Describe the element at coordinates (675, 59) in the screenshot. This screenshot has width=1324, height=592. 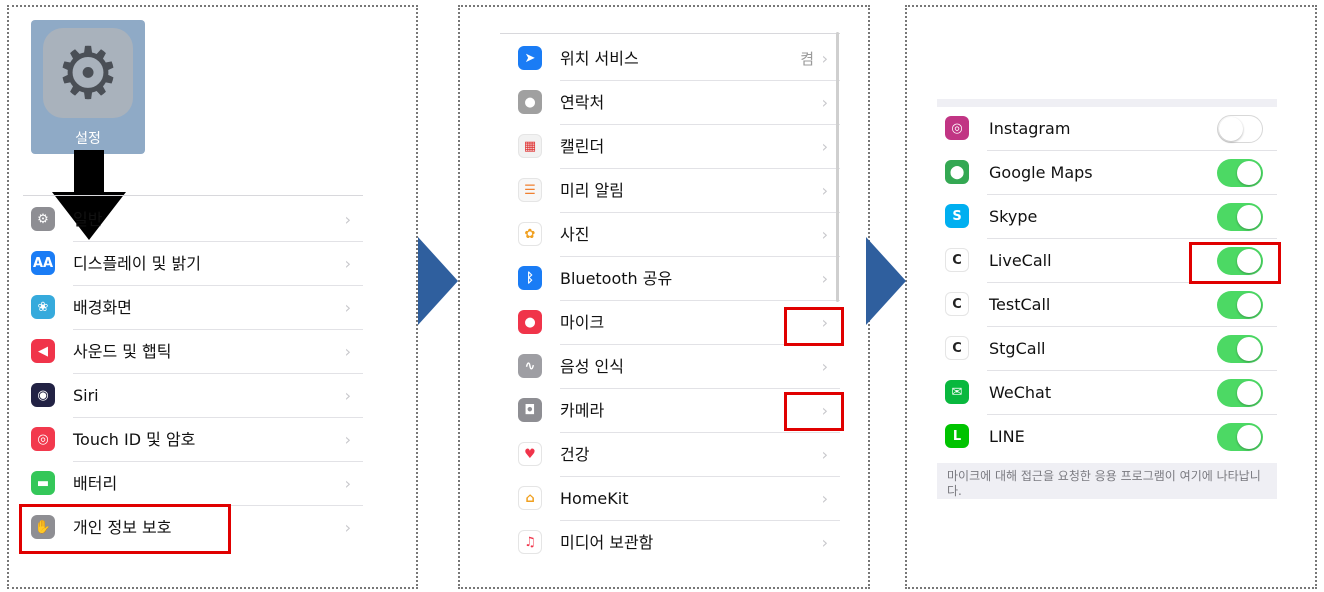
I see `privacy-item-row: ➤ 위치 서비스 켬 ›` at that location.